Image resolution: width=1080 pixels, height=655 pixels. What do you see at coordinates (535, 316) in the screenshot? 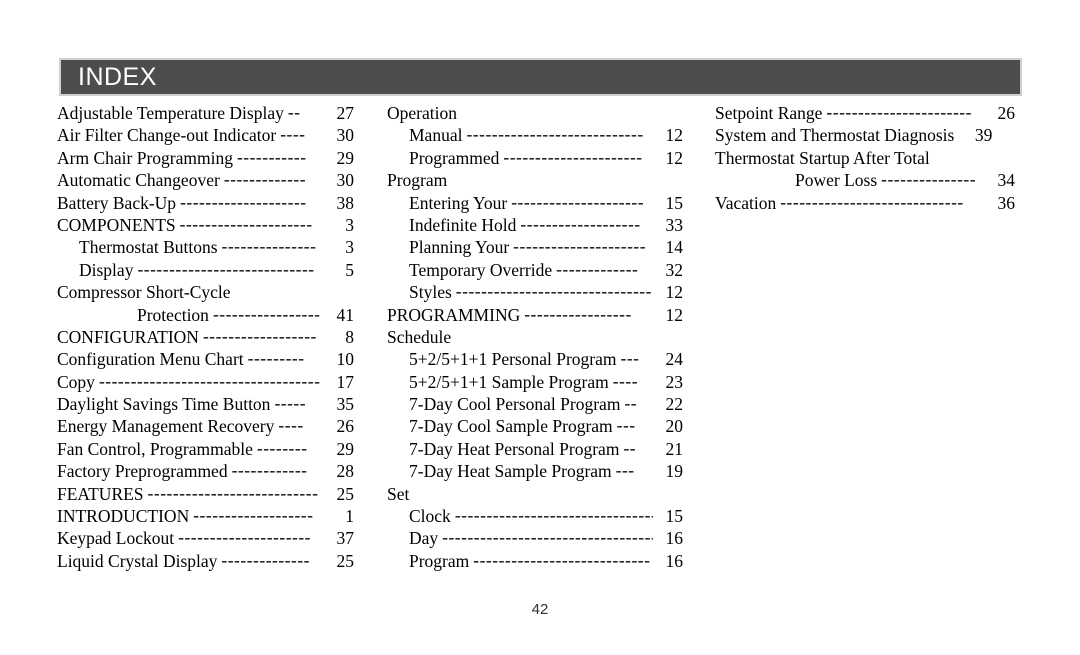
I see `index-entry: PROGRAMMING ----------------- 12` at bounding box center [535, 316].